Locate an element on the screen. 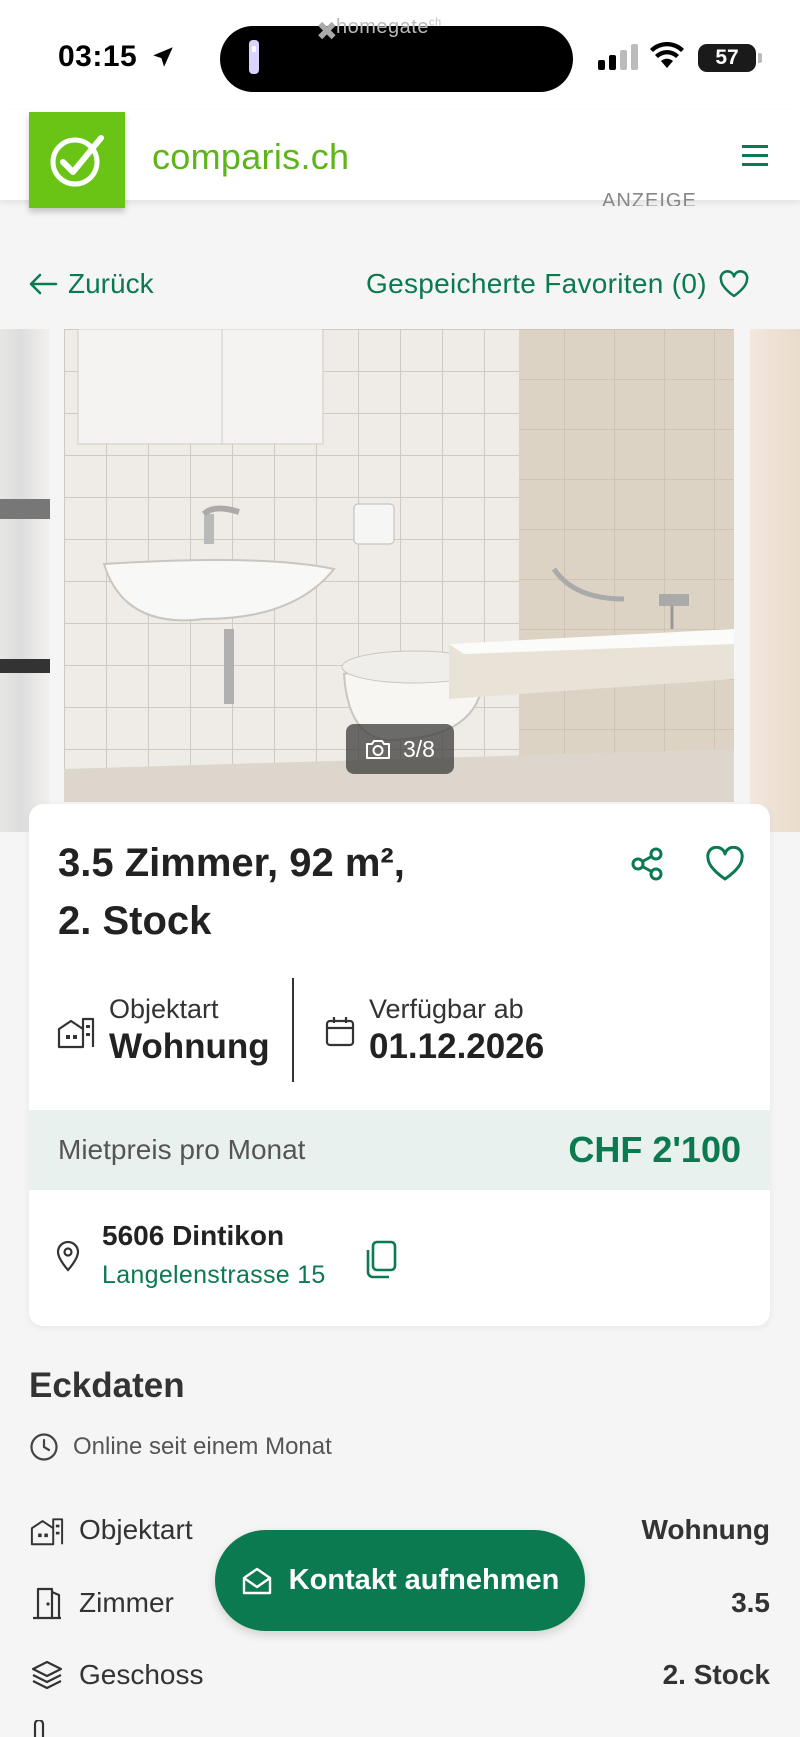 The image size is (800, 1737). favorites-label: Gespeicherte Favoriten (0) is located at coordinates (536, 283).